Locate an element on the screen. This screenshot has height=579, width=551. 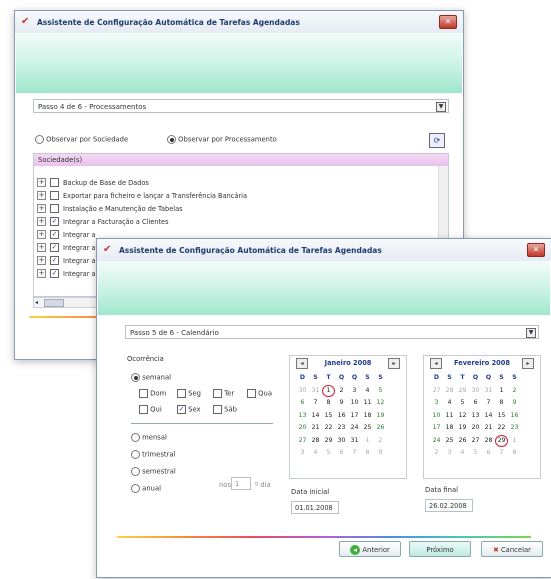
weekday-qui-checkbox is located at coordinates (143, 409).